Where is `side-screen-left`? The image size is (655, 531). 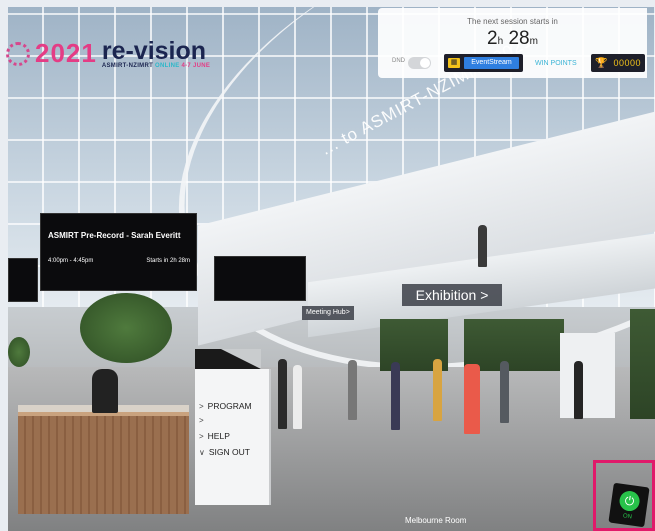 side-screen-left is located at coordinates (23, 280).